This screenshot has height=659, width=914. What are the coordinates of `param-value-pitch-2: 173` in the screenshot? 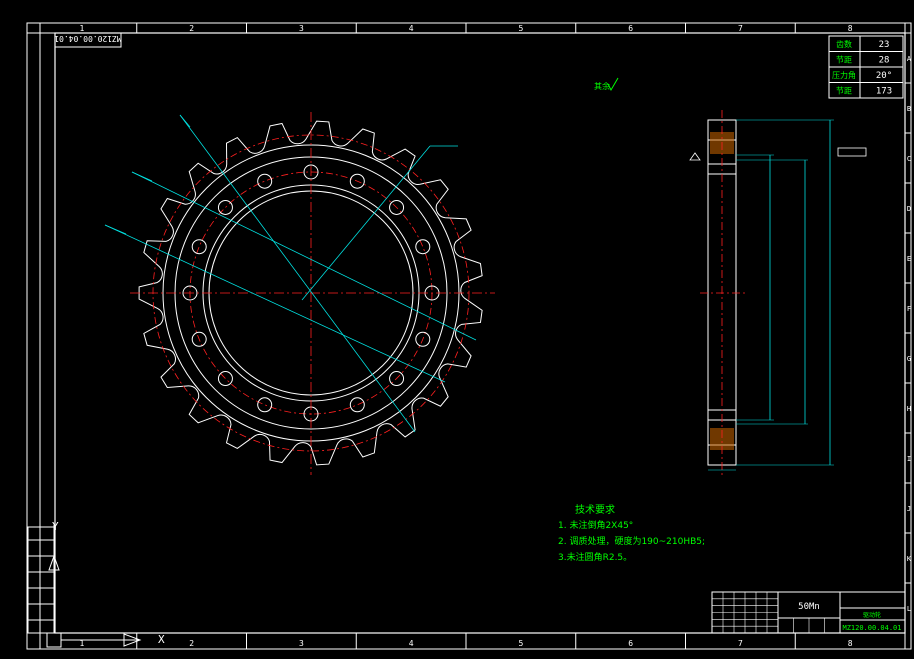 It's located at (884, 92).